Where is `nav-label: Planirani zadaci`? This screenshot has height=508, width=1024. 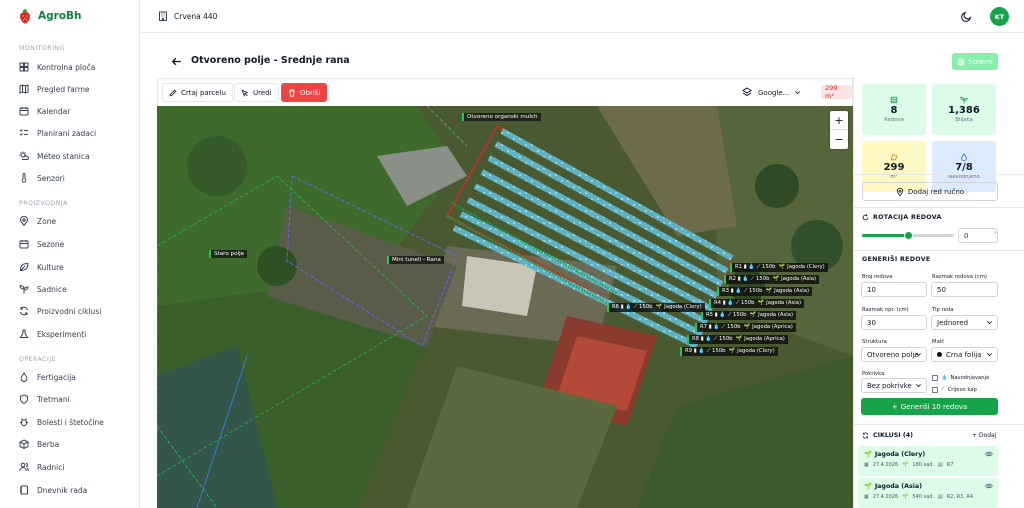
nav-label: Planirani zadaci is located at coordinates (67, 133).